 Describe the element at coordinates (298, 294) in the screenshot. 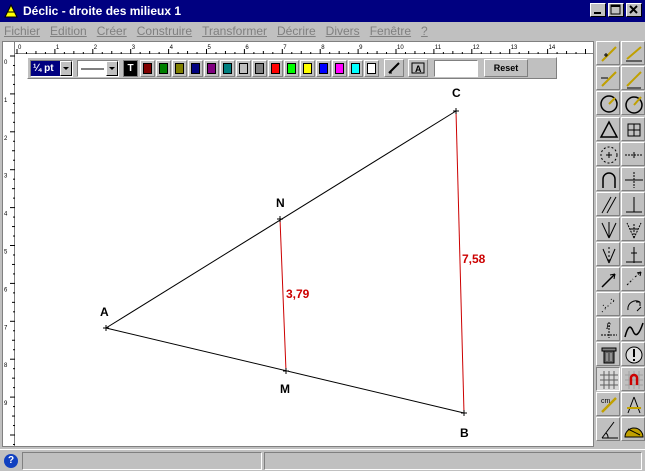

I see `measure-MN: 3,79` at that location.